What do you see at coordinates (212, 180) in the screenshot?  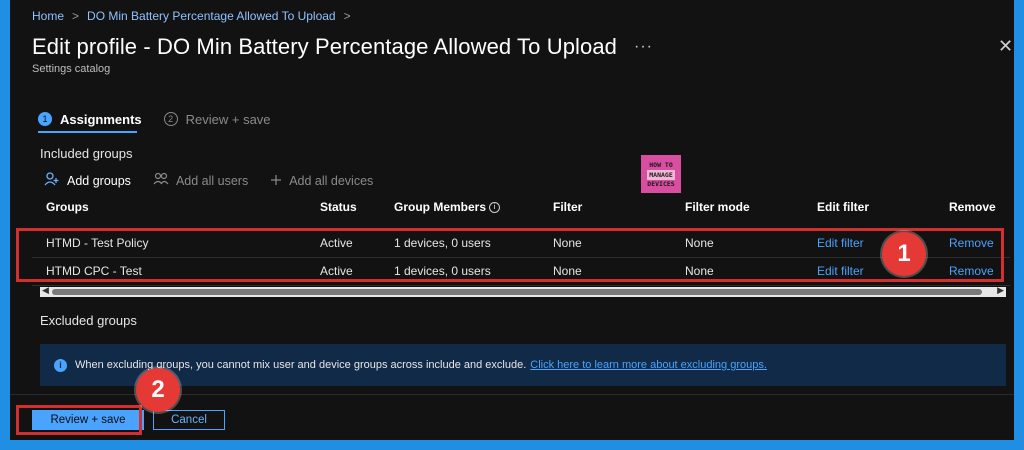 I see `add-all-users-label: Add all users` at bounding box center [212, 180].